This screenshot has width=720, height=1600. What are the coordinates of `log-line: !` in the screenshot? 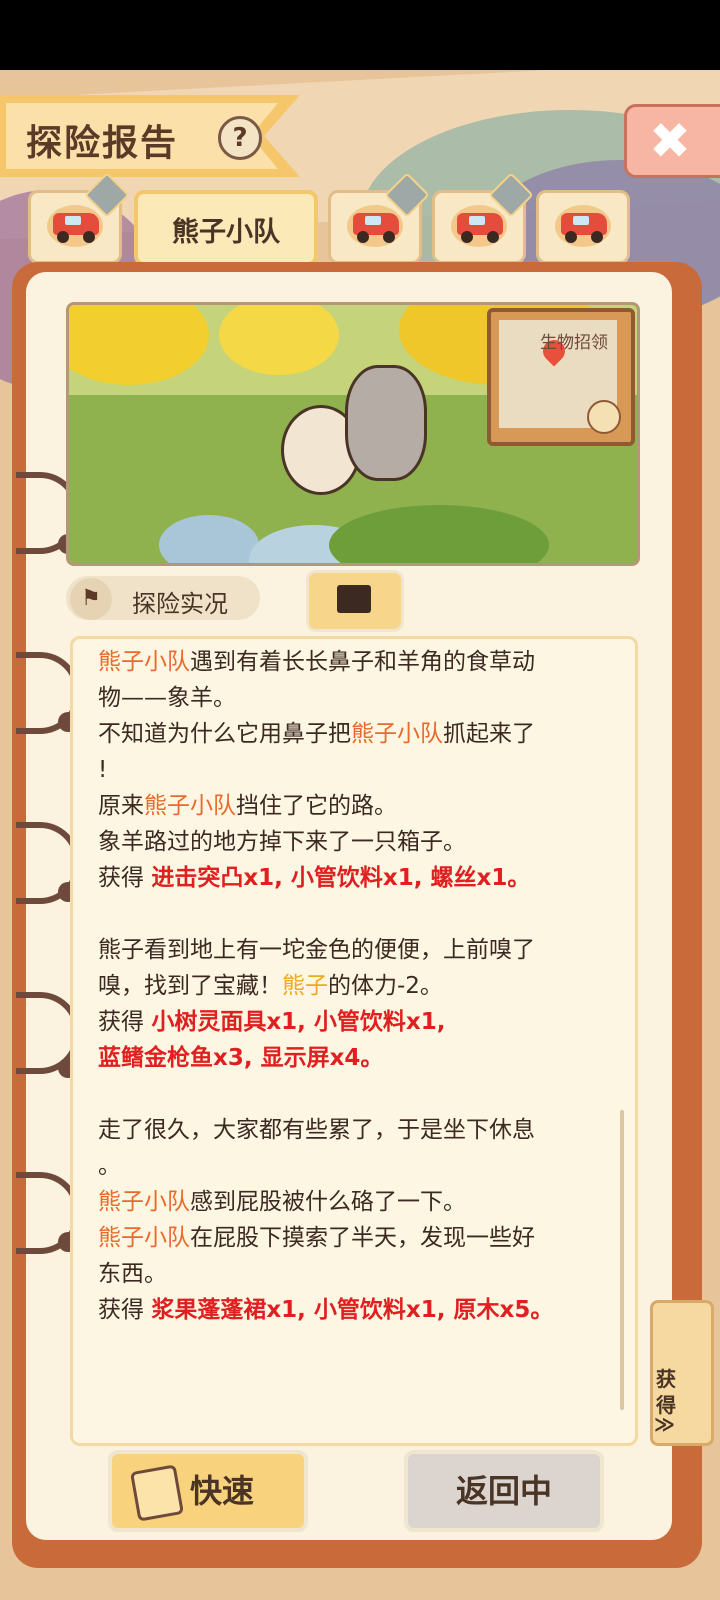 It's located at (103, 770).